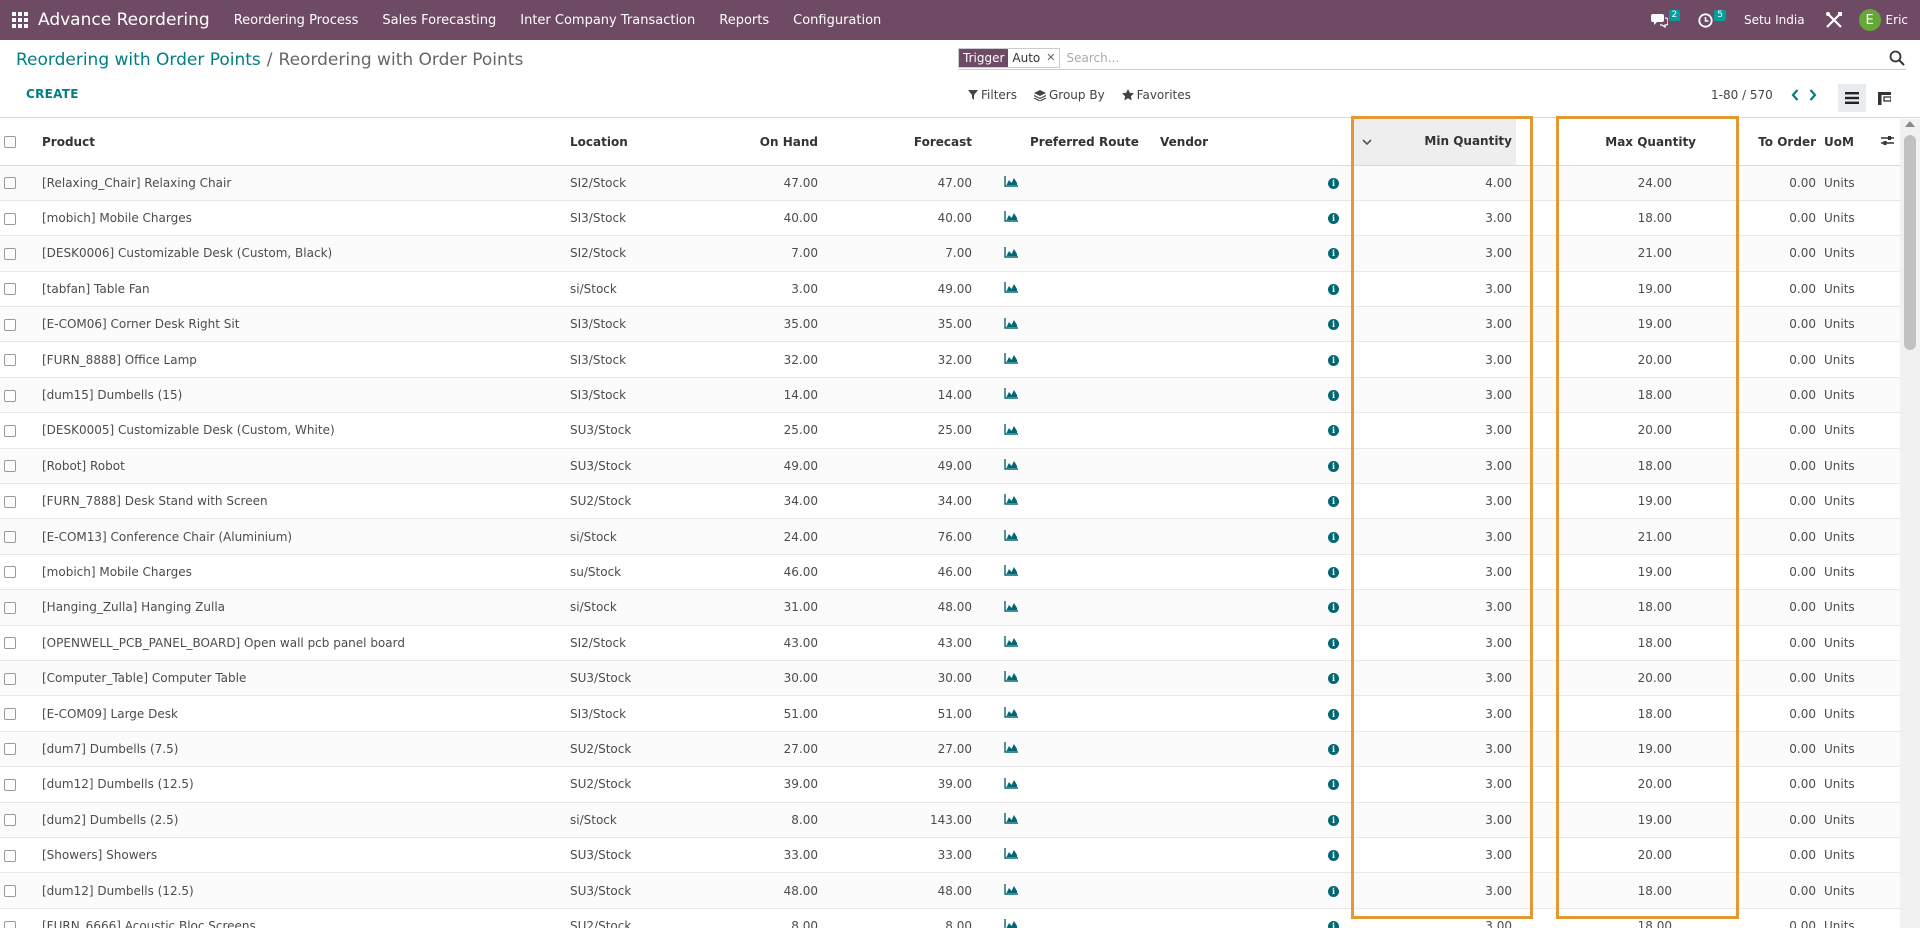 The image size is (1920, 928). I want to click on breadcrumb-parent: Reordering with Order Points, so click(138, 60).